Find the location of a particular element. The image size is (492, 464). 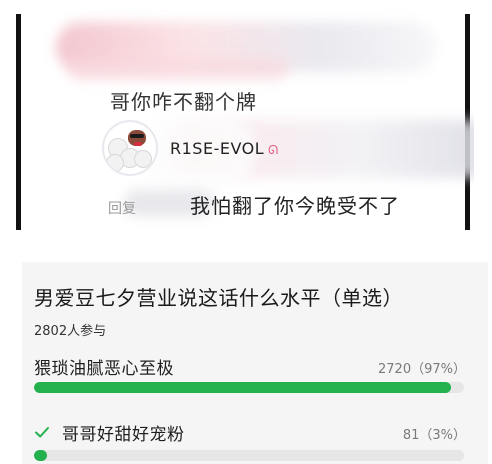

frame-edge-left is located at coordinates (18, 122).